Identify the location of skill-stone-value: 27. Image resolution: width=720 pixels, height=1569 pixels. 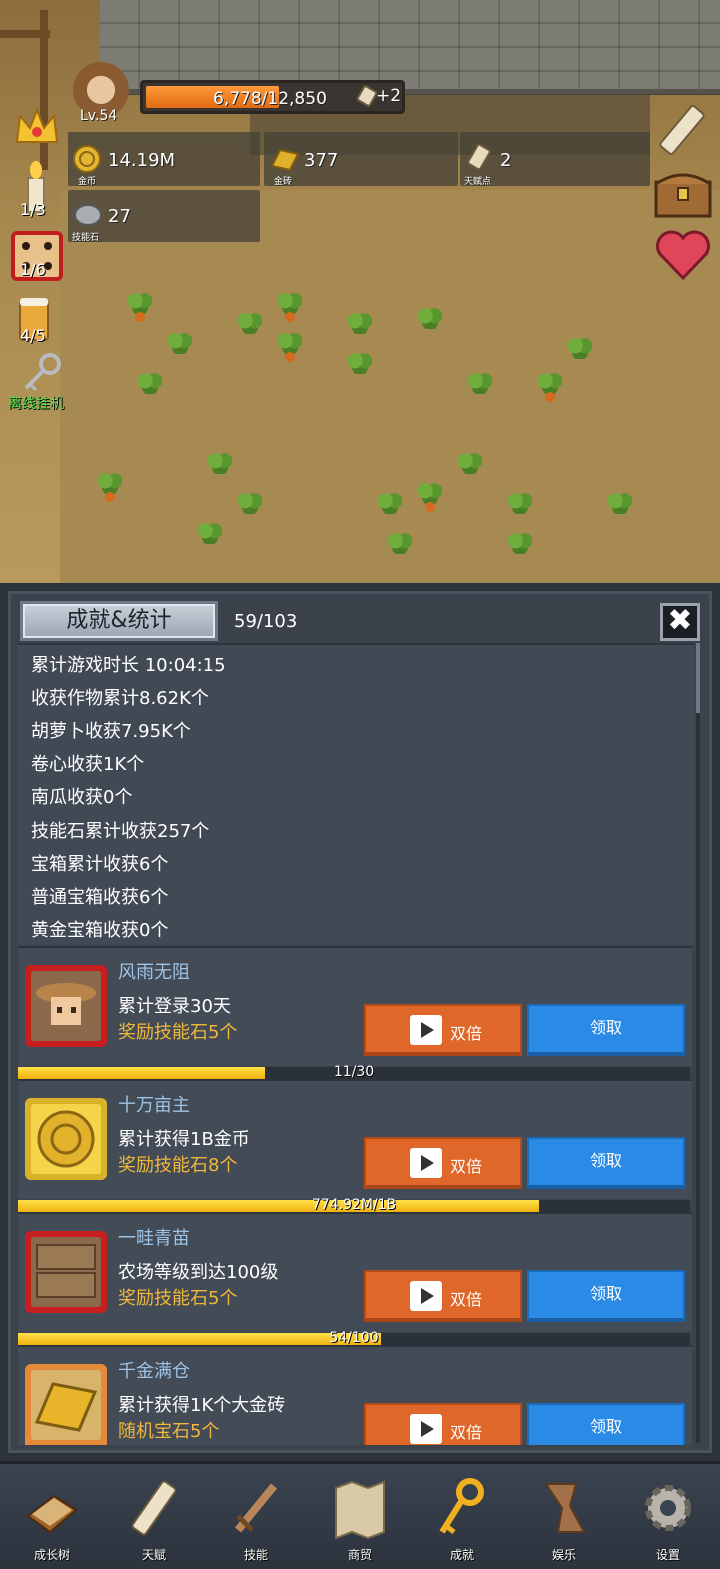
(119, 216).